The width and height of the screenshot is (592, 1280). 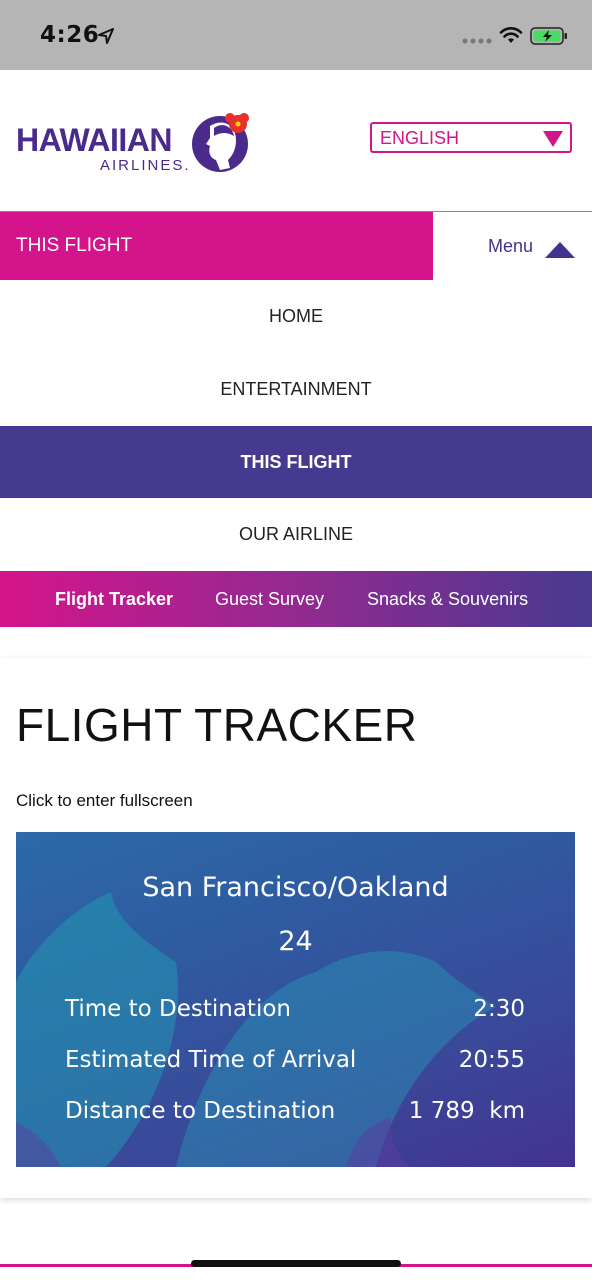 I want to click on tracker-row-eta: Estimated Time of Arrival 20:55, so click(x=295, y=1063).